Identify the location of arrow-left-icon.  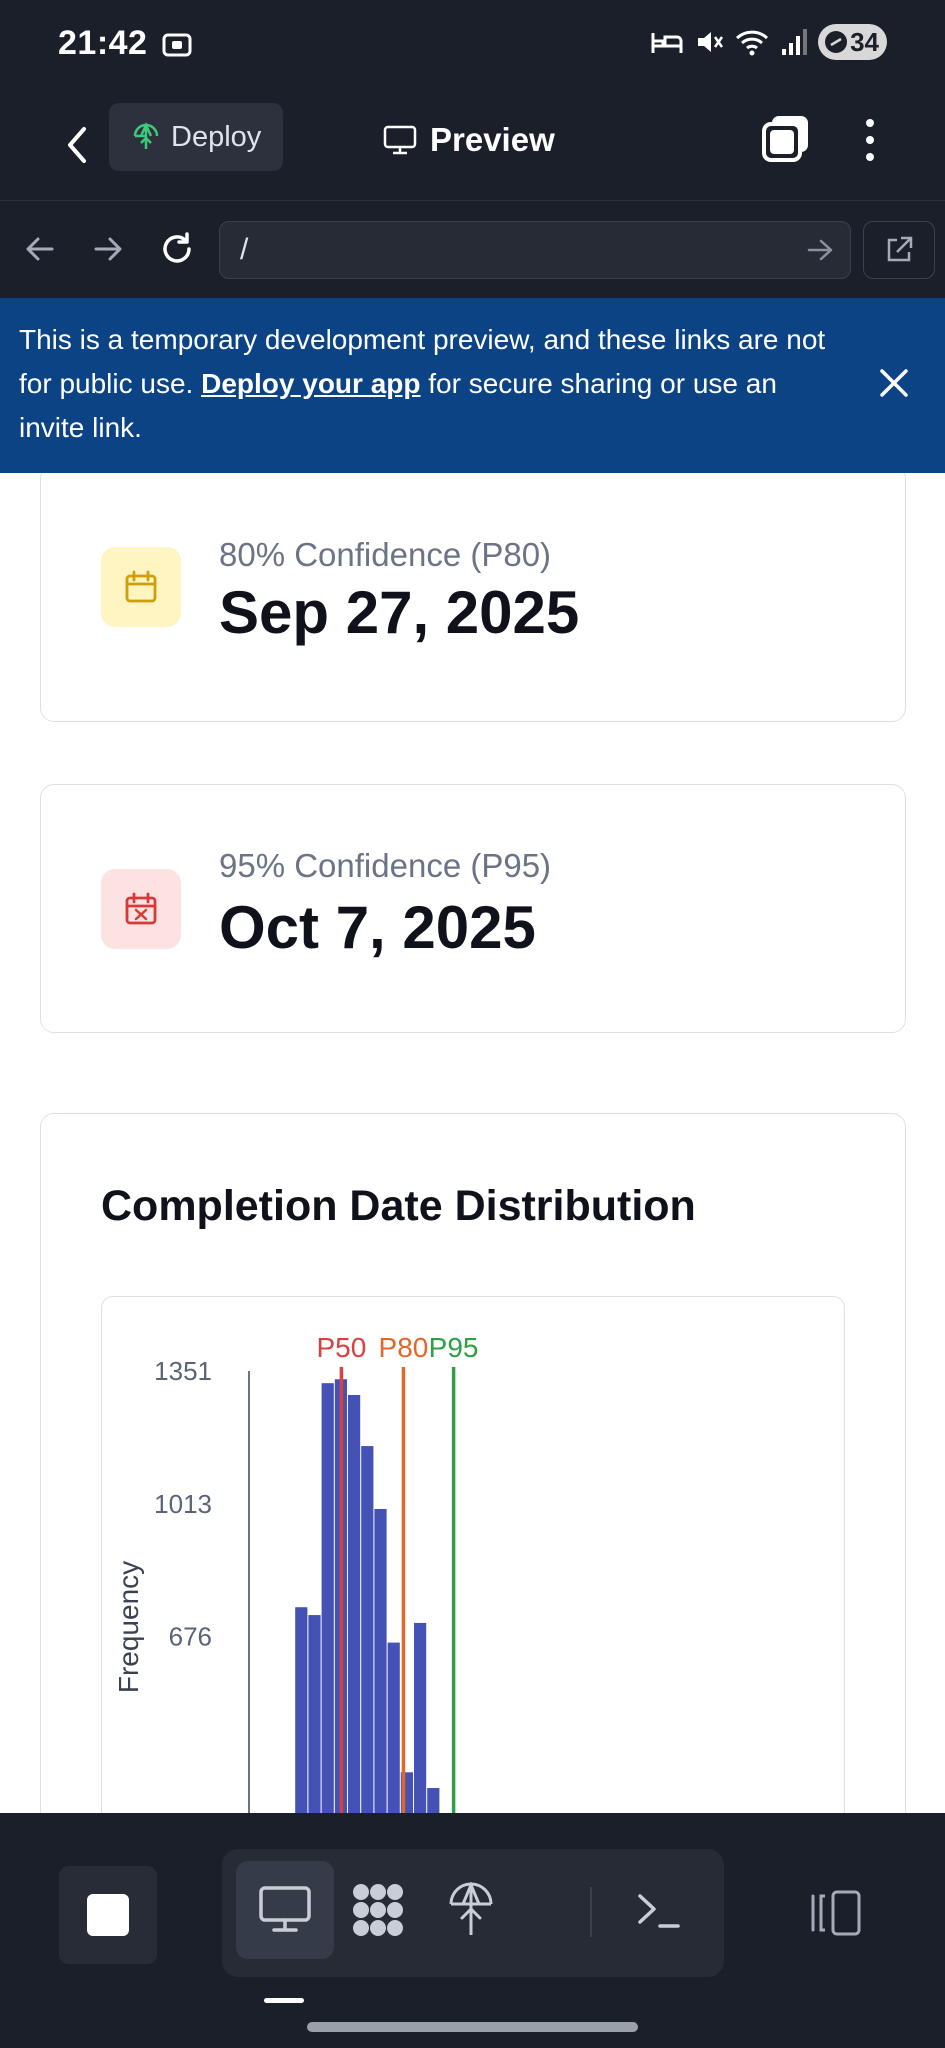
(40, 249).